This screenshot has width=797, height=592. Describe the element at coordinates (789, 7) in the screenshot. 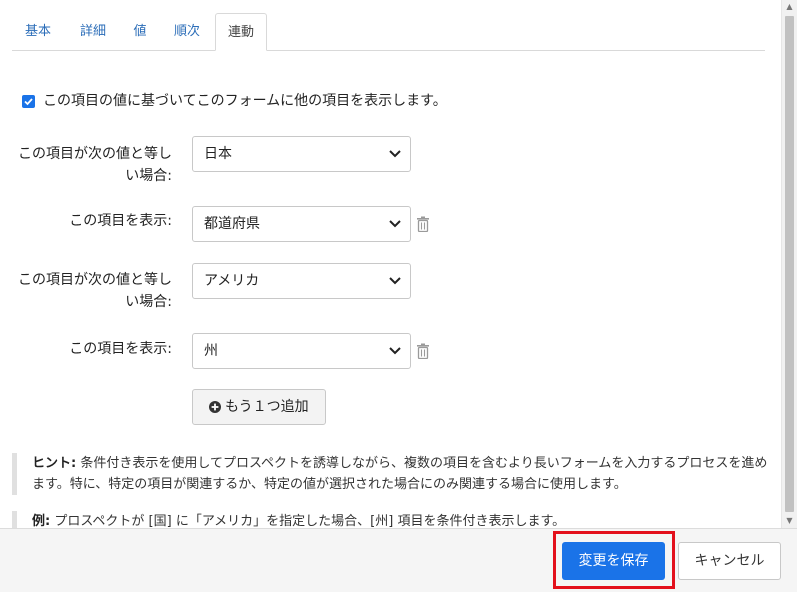

I see `scroll-up-icon: ▲` at that location.